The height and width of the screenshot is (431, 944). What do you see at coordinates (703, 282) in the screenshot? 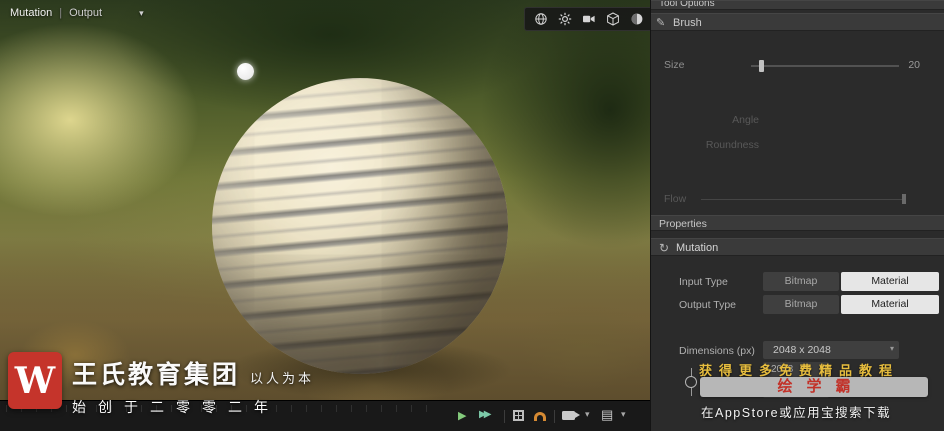
I see `input-type-label: Input Type` at bounding box center [703, 282].